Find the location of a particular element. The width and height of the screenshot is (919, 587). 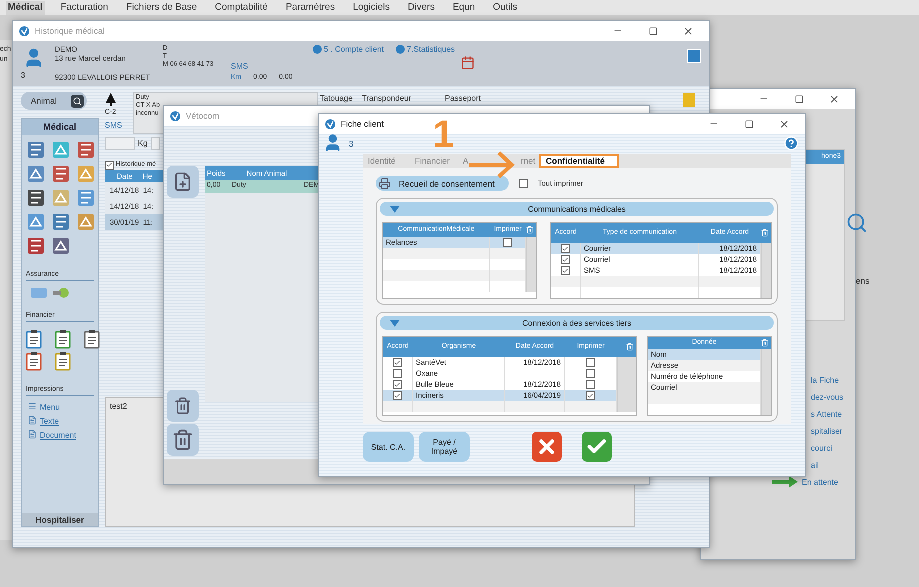

cancel-button is located at coordinates (547, 447).